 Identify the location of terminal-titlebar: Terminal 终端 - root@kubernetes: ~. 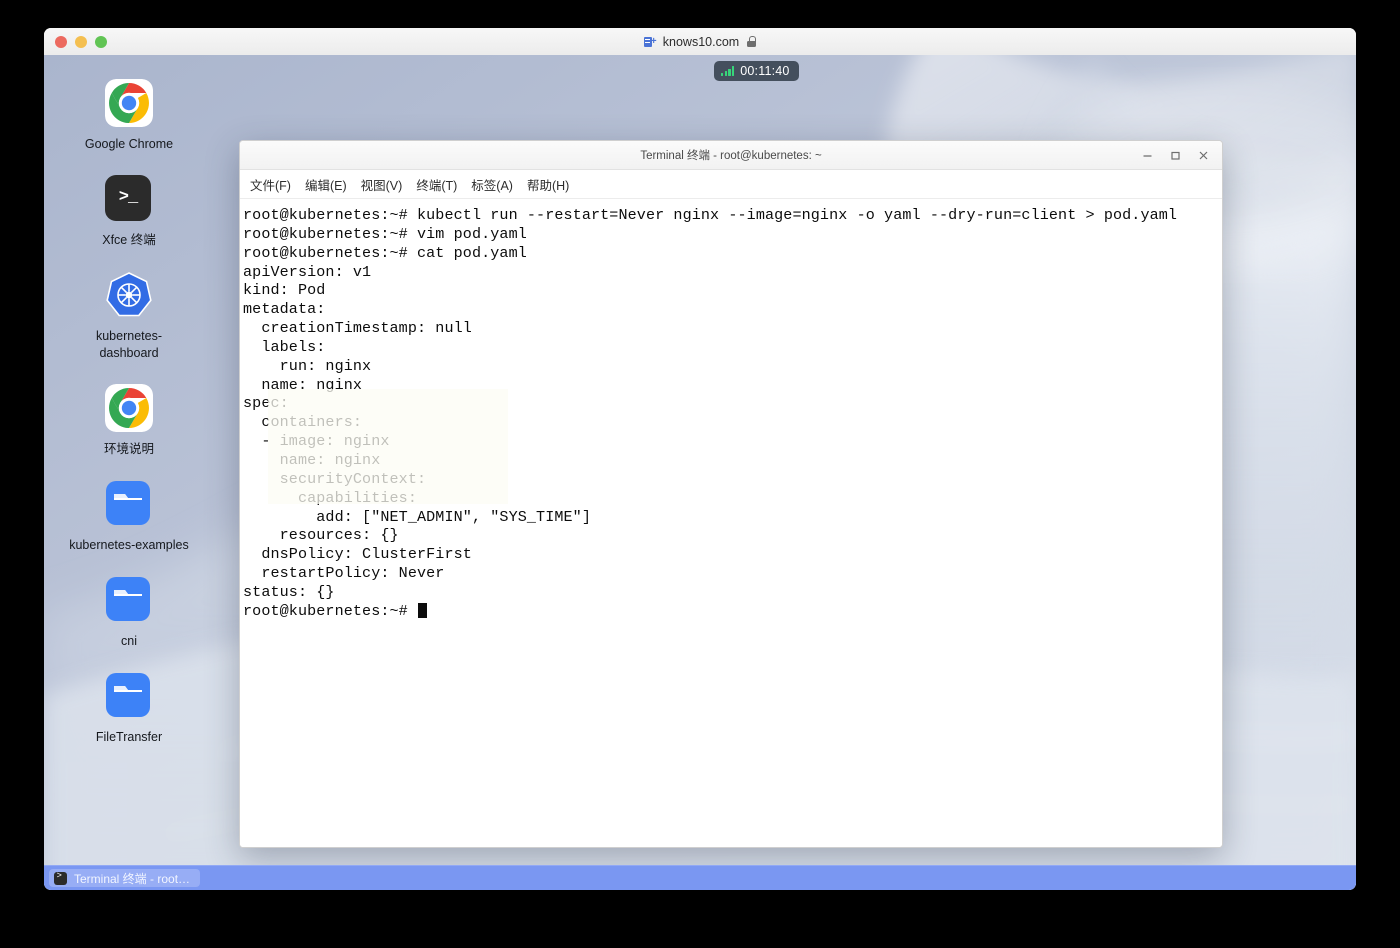
(731, 155).